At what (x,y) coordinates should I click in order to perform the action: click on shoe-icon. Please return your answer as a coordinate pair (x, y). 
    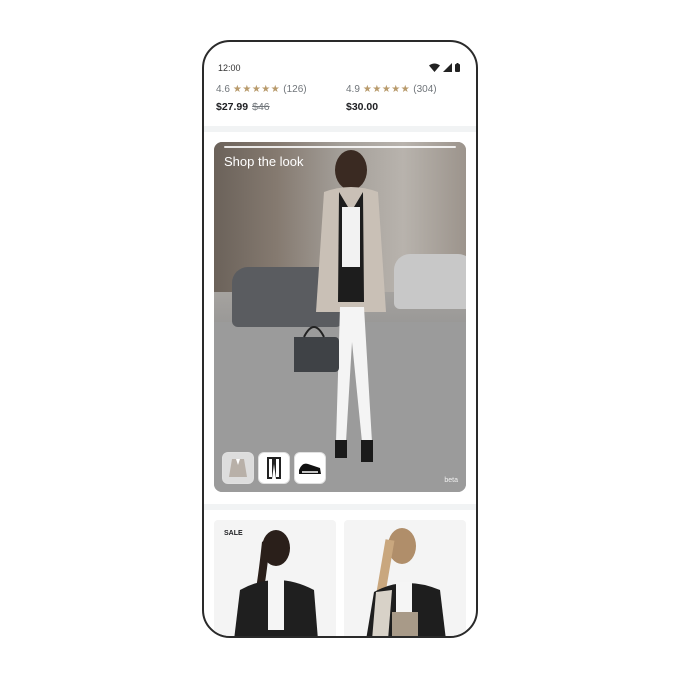
    Looking at the image, I should click on (310, 468).